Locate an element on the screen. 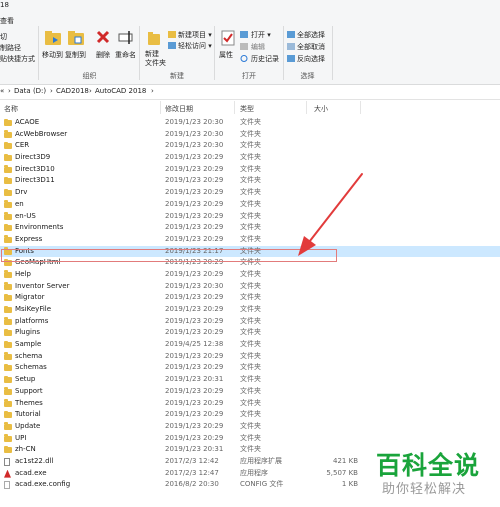 This screenshot has height=507, width=500. table-row: AcWebBrowser 2019/1/23 20:30 文件夹 is located at coordinates (250, 135).